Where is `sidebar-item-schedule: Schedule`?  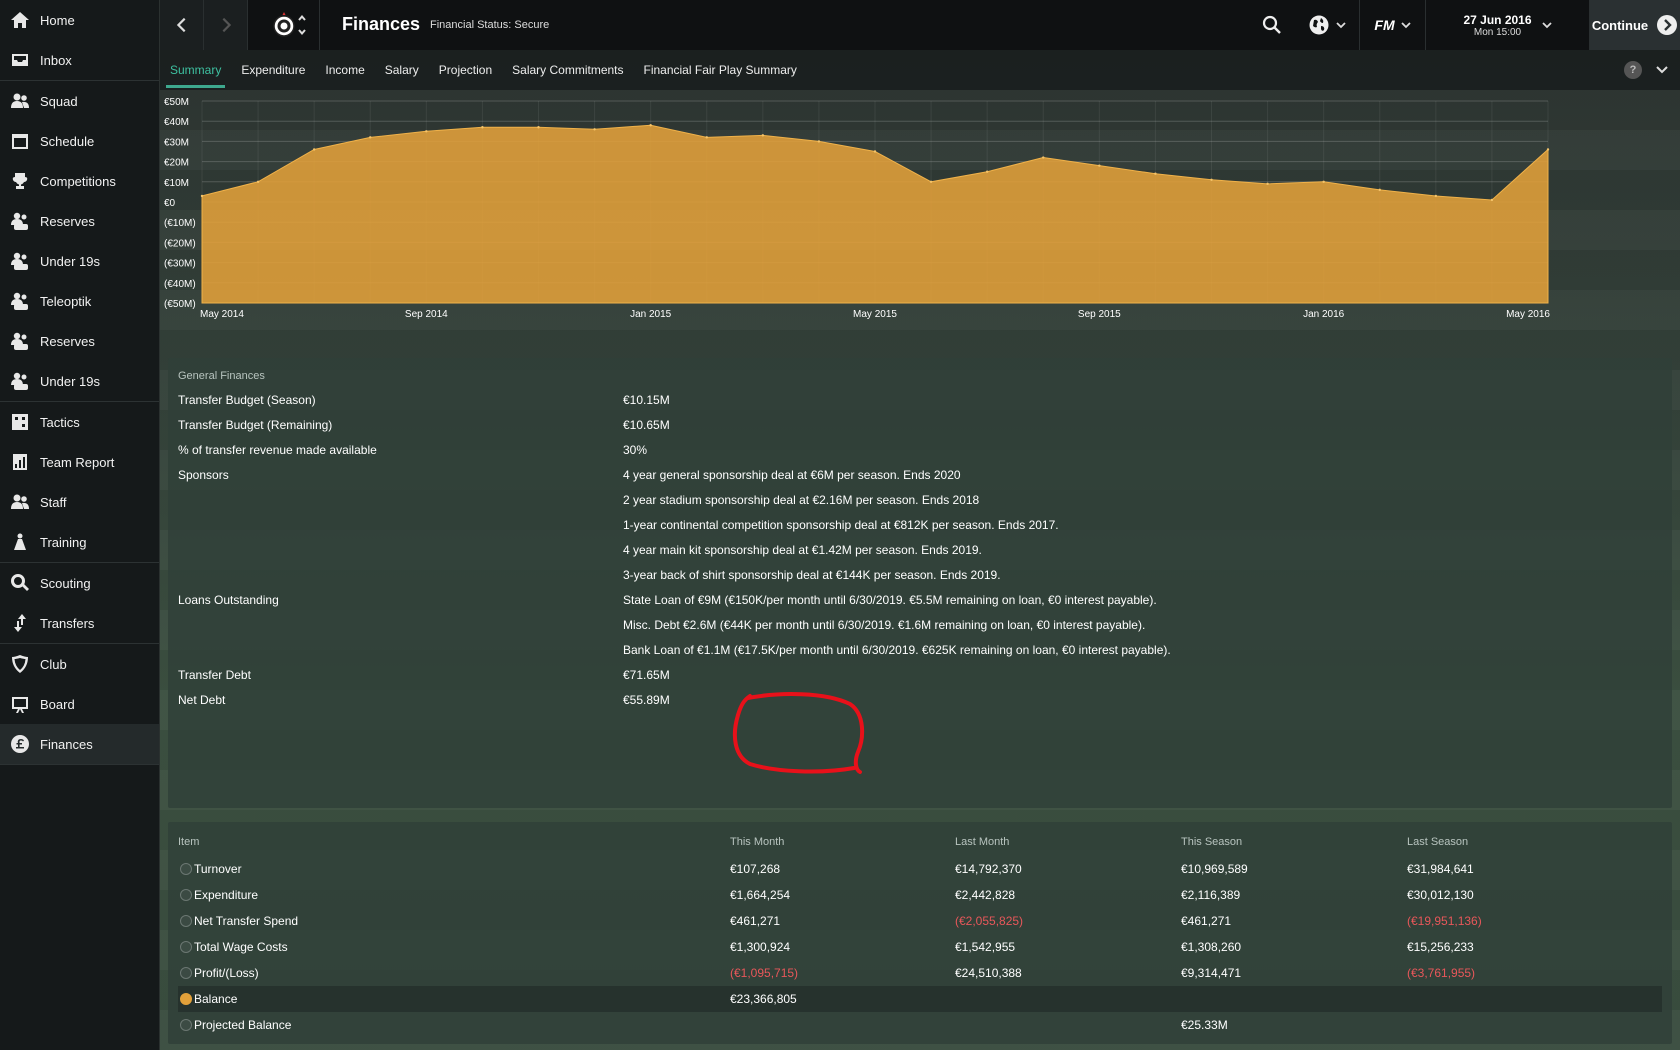 sidebar-item-schedule: Schedule is located at coordinates (79, 141).